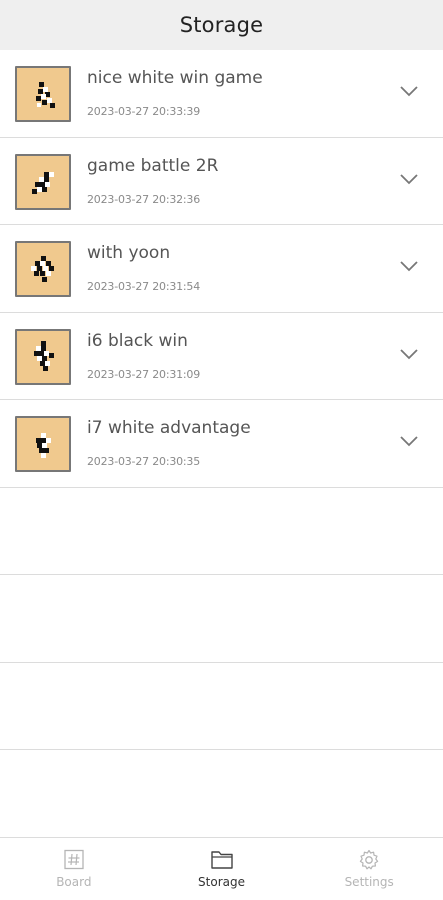  Describe the element at coordinates (221, 181) in the screenshot. I see `game-list-item: game battle 2R 2023-03-27 20:32:36` at that location.